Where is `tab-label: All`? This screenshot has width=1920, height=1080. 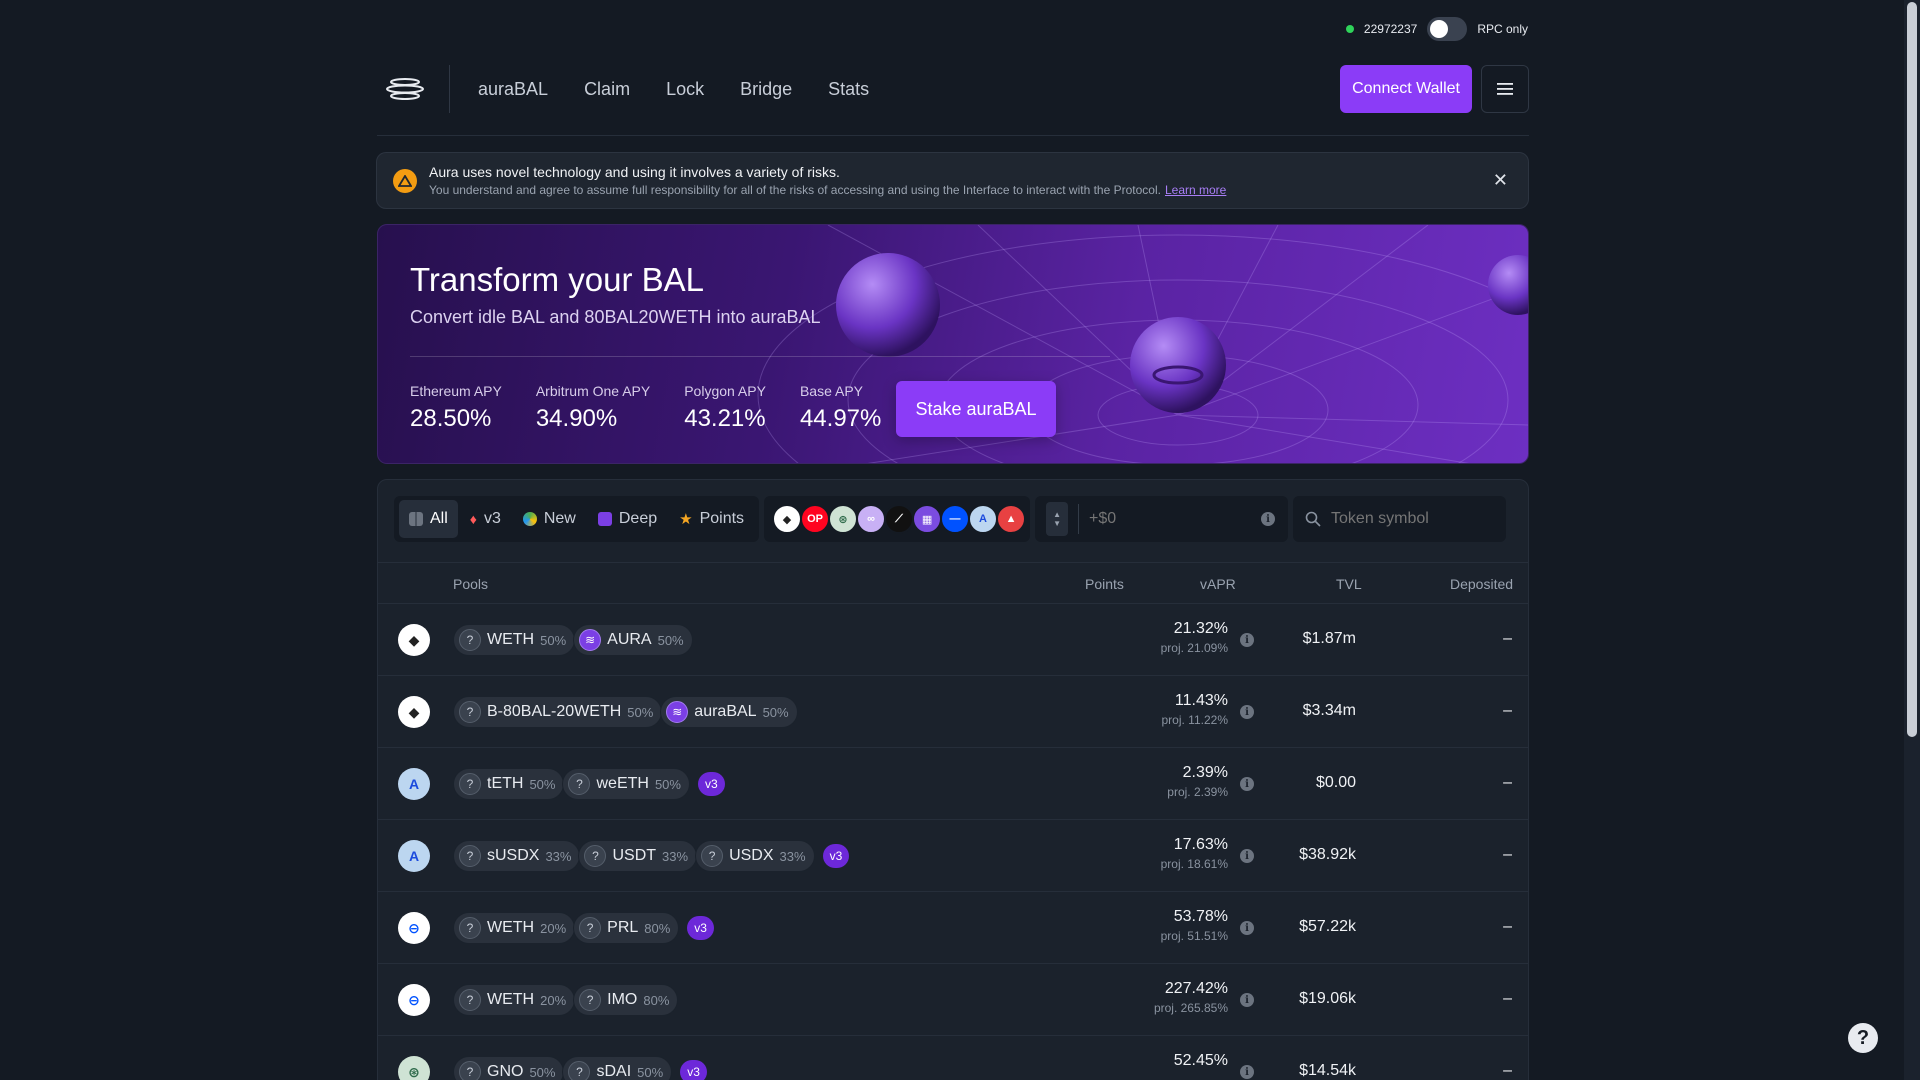 tab-label: All is located at coordinates (439, 518).